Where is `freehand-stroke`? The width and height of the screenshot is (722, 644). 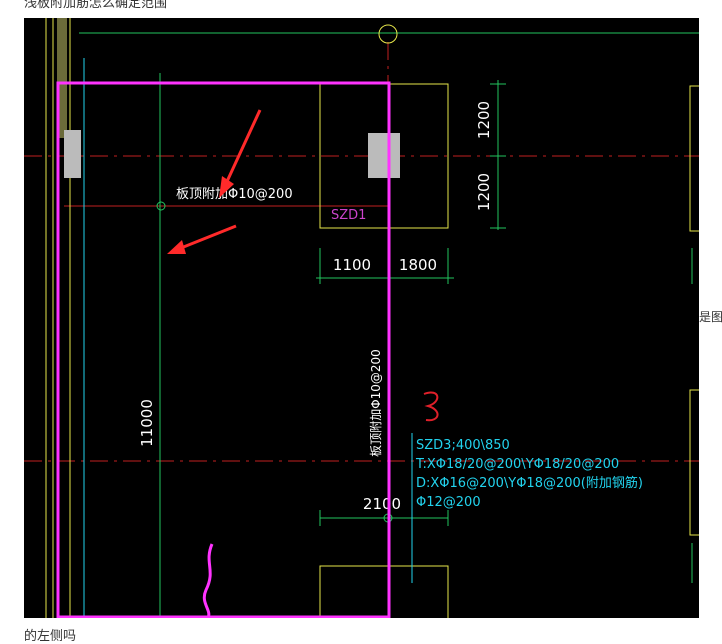
freehand-stroke is located at coordinates (208, 580).